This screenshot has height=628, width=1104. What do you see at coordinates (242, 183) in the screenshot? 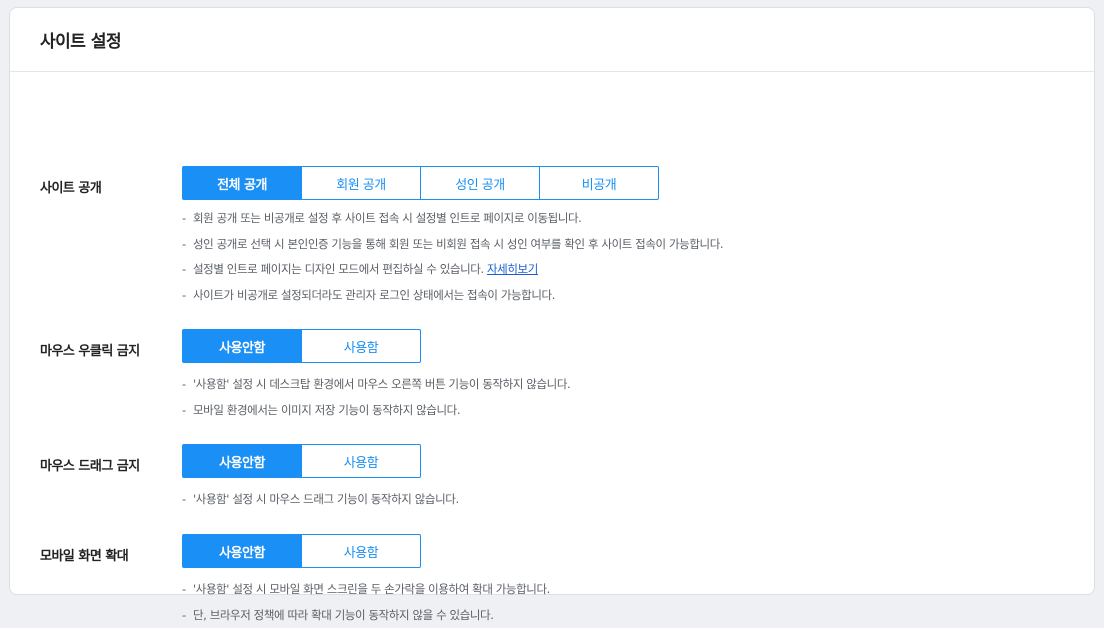
I see `visibility-option-all: 전체 공개` at bounding box center [242, 183].